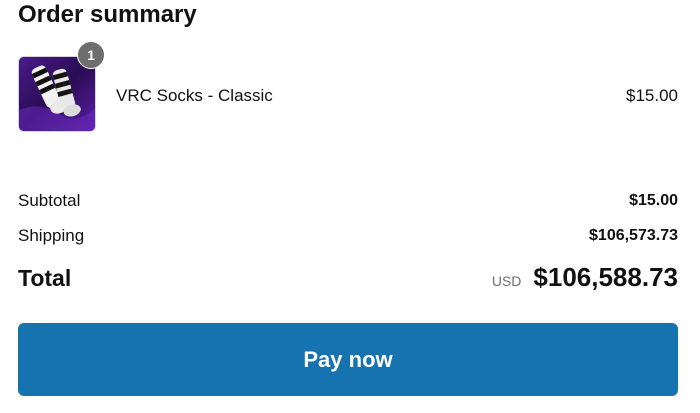  Describe the element at coordinates (652, 95) in the screenshot. I see `product-price: $15.00` at that location.